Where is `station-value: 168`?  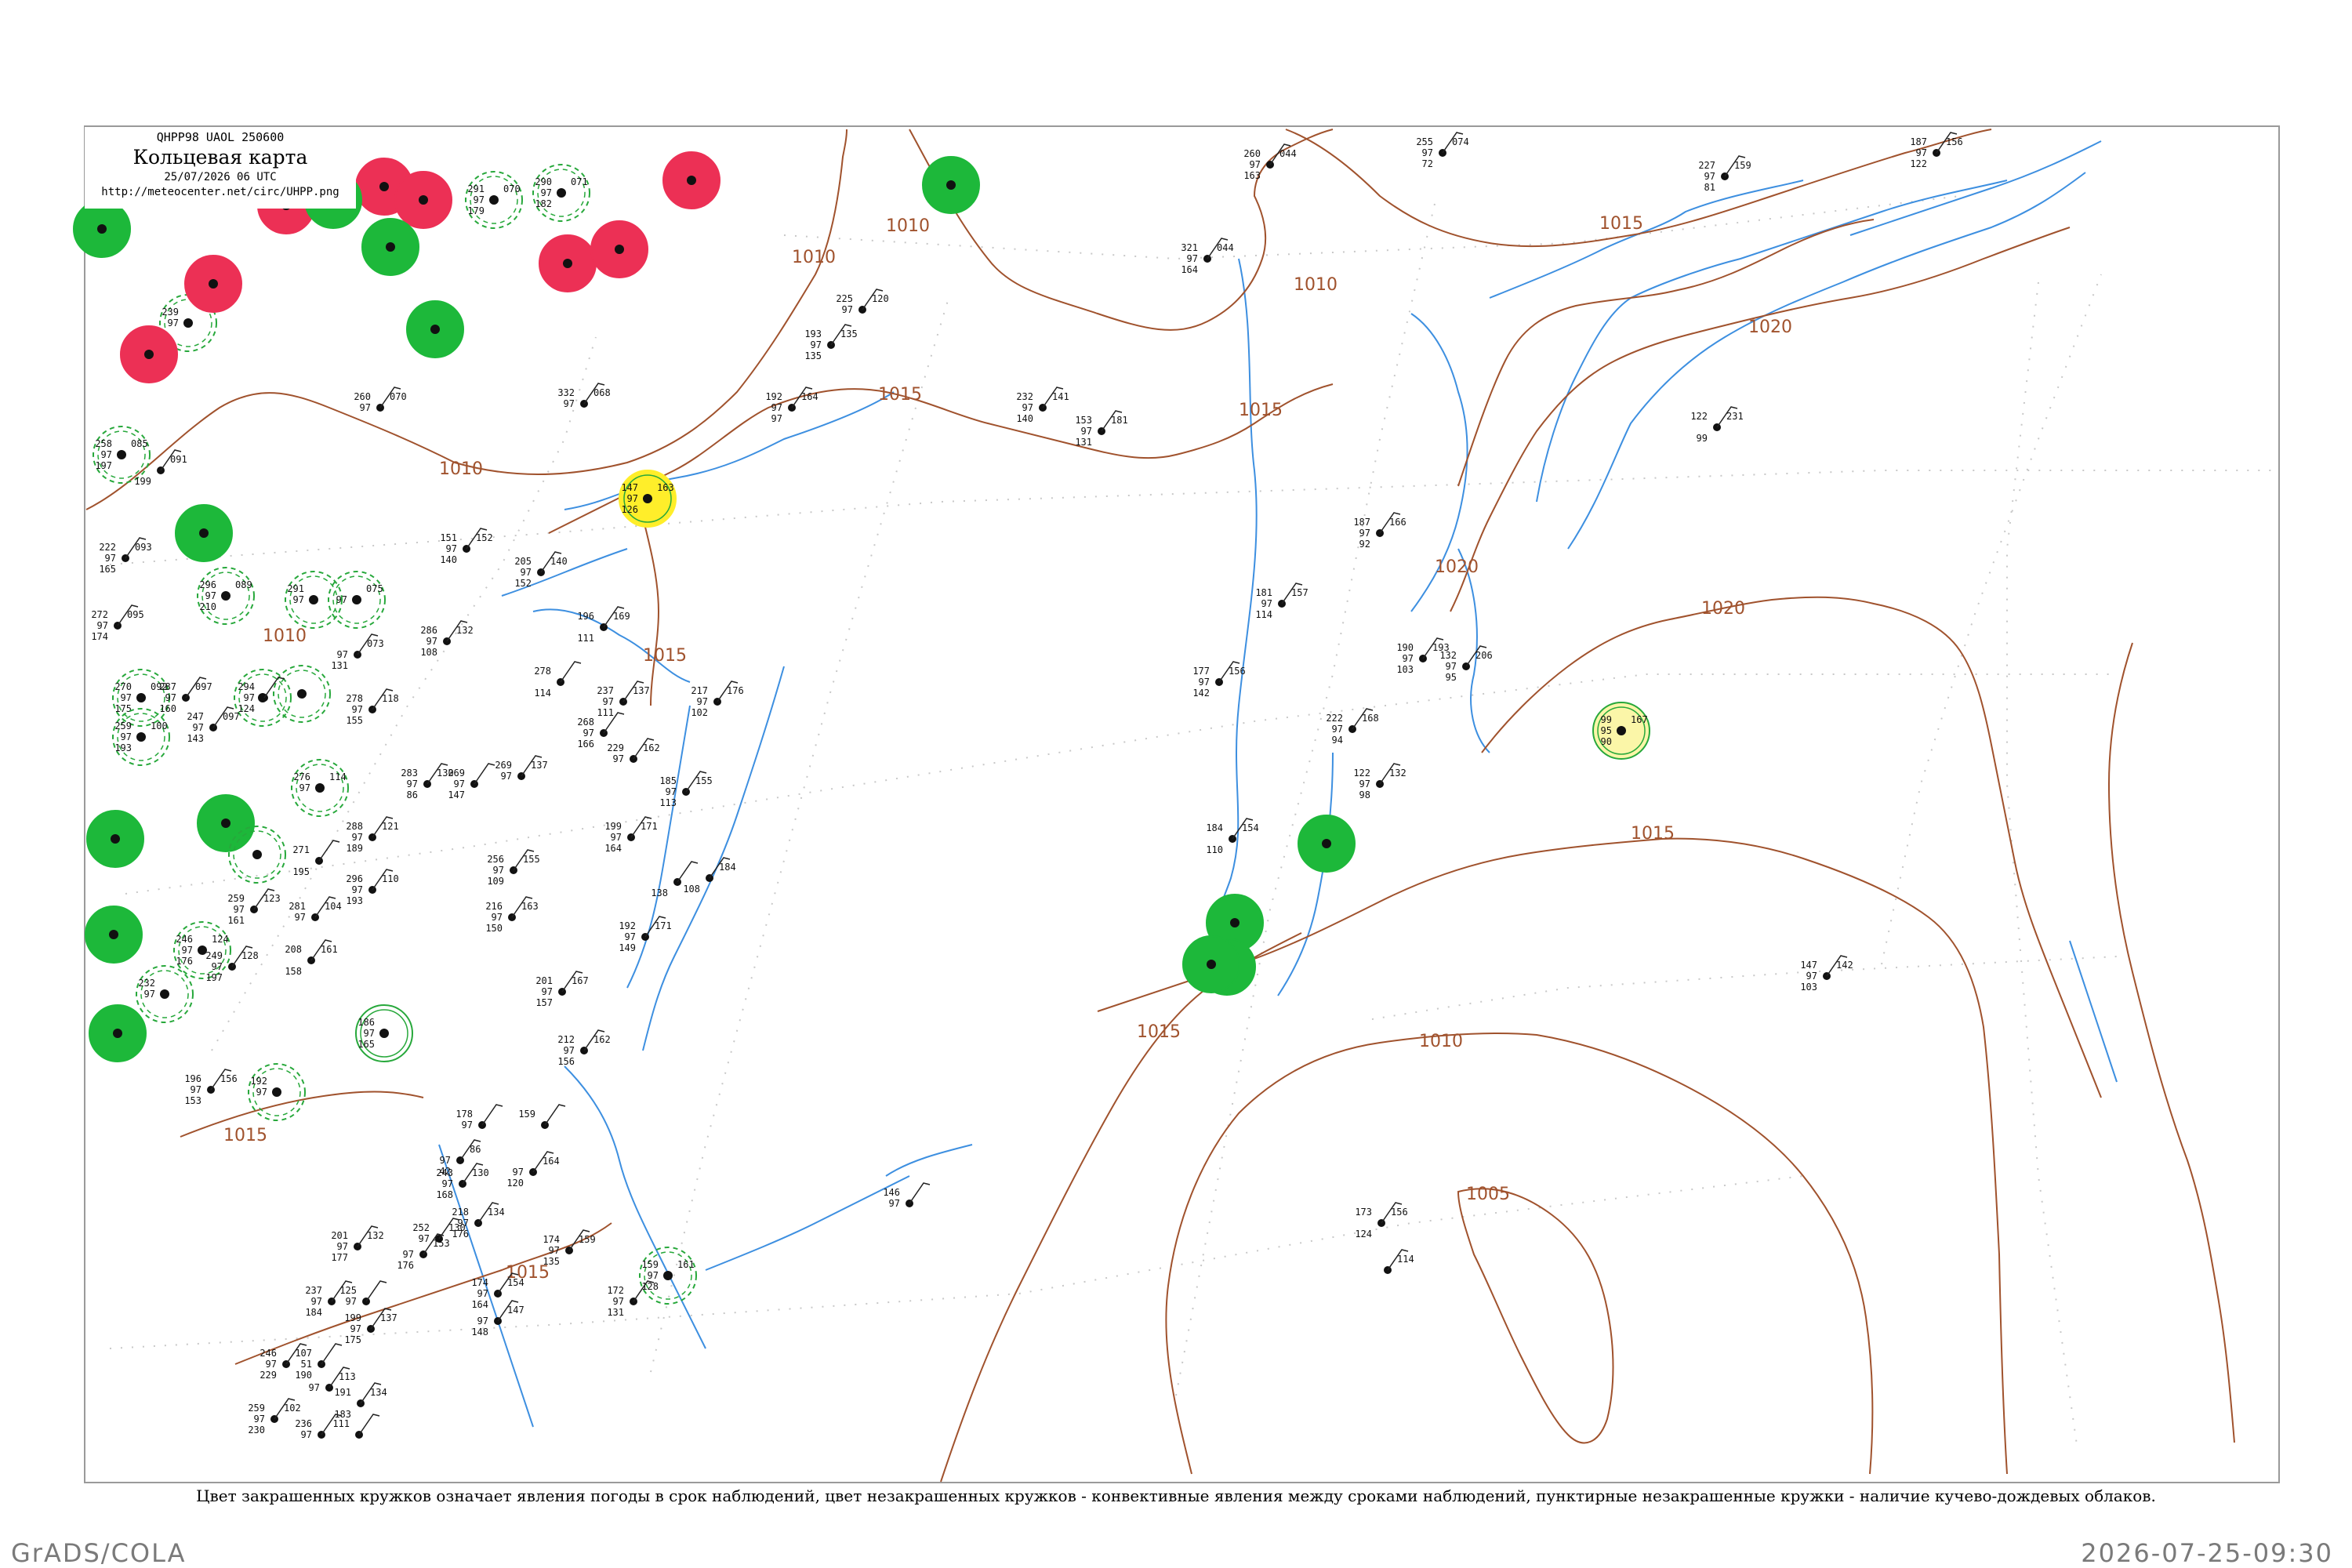 station-value: 168 is located at coordinates (1370, 718).